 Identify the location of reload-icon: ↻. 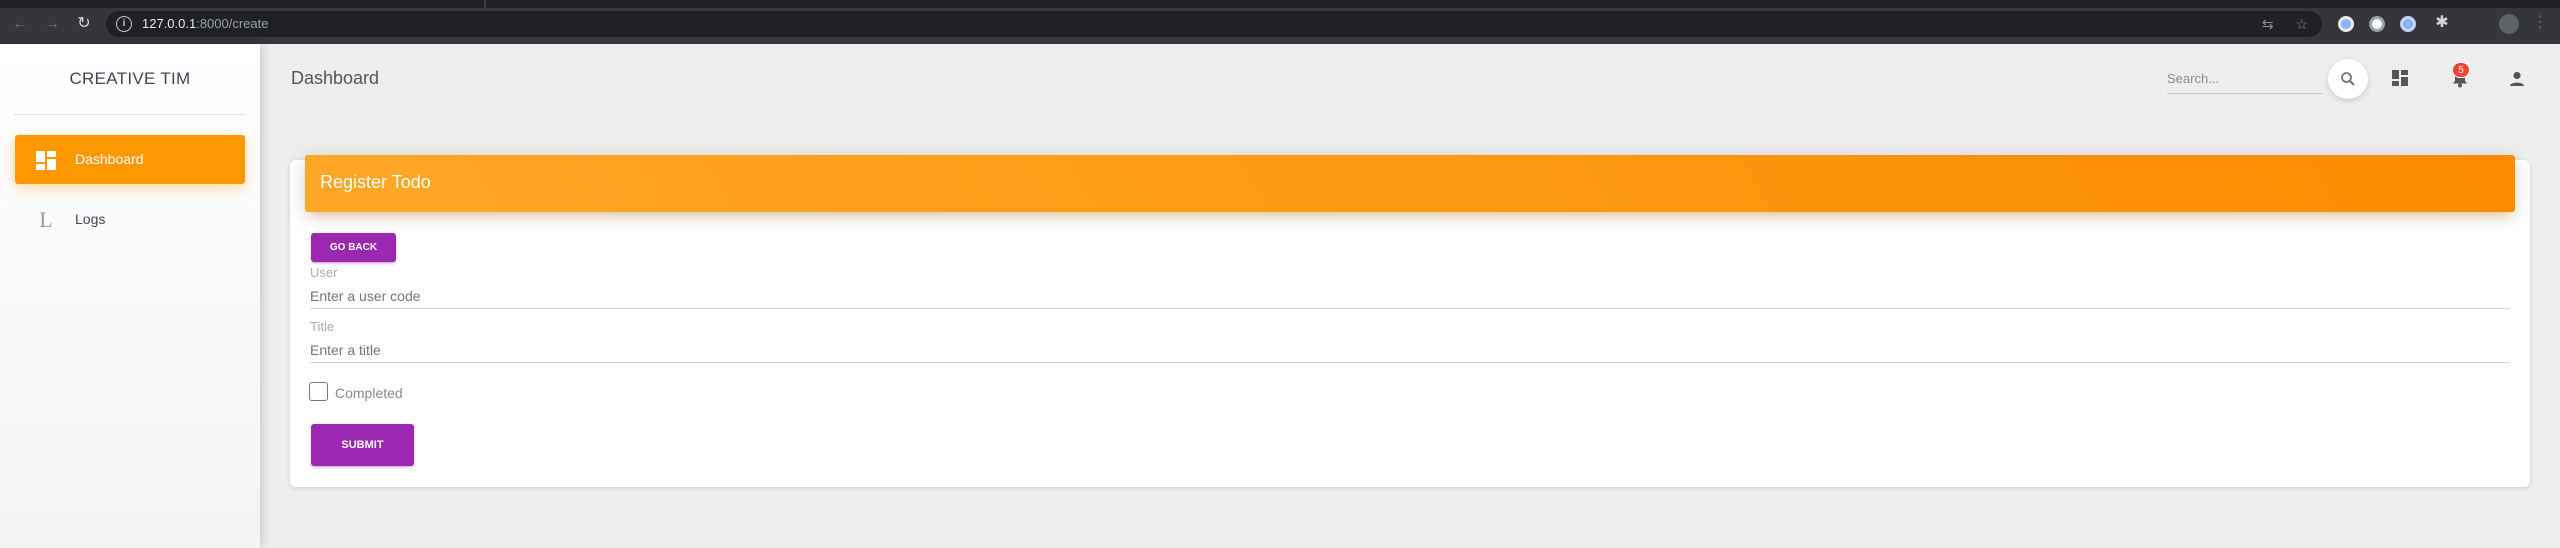
(84, 24).